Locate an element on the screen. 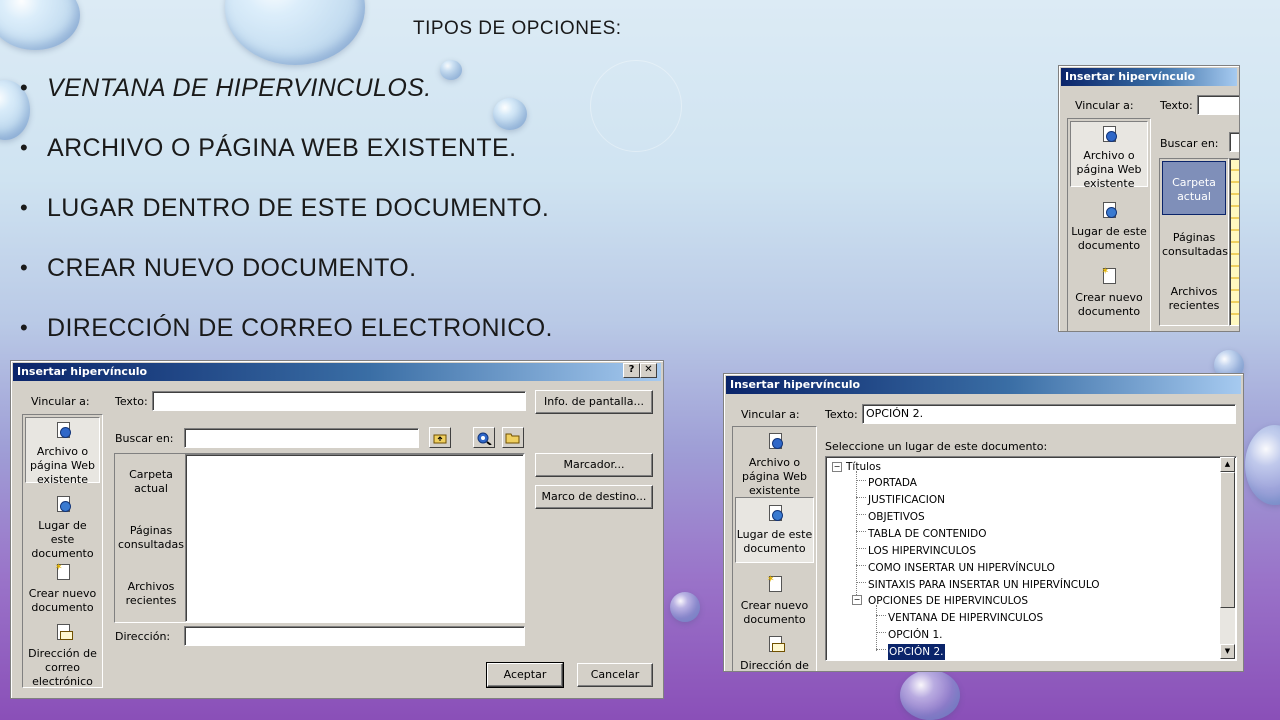 Image resolution: width=1280 pixels, height=720 pixels. help-button: ? is located at coordinates (631, 370).